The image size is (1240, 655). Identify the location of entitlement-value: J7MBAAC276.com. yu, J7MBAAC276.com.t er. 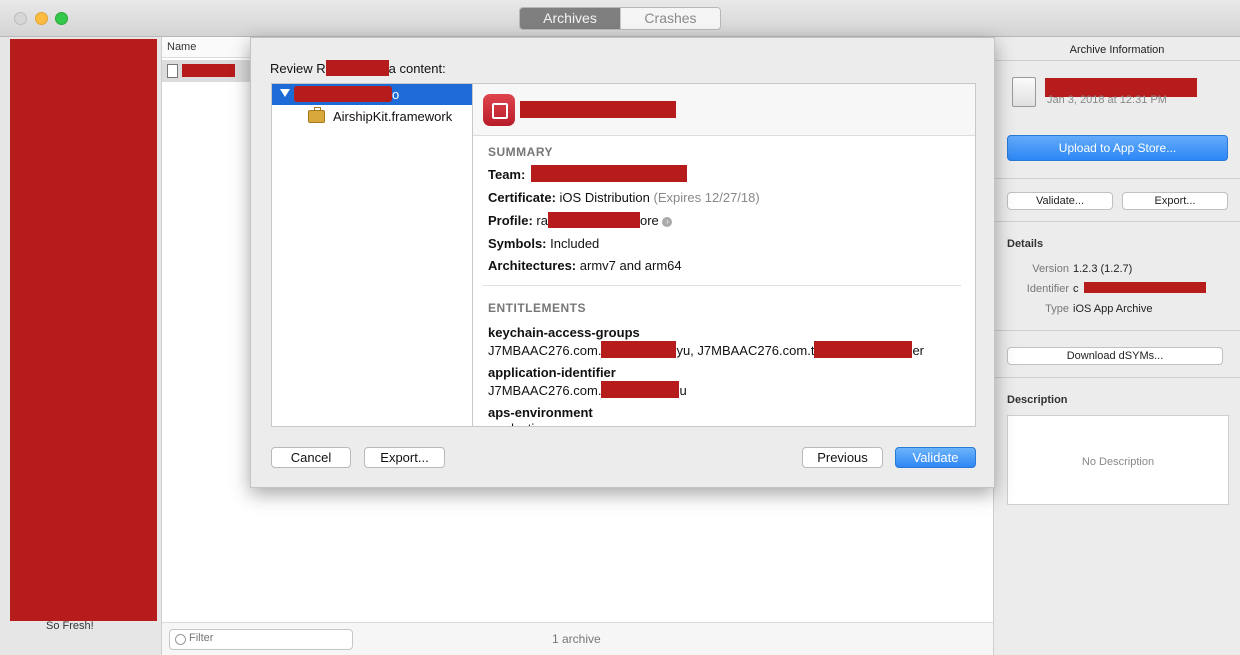
(706, 349).